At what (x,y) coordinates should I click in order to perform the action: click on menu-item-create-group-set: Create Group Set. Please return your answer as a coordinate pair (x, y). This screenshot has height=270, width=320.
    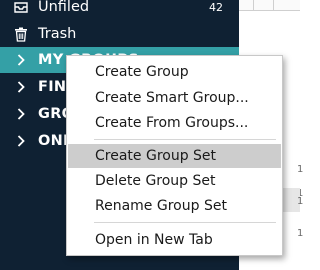
    Looking at the image, I should click on (174, 156).